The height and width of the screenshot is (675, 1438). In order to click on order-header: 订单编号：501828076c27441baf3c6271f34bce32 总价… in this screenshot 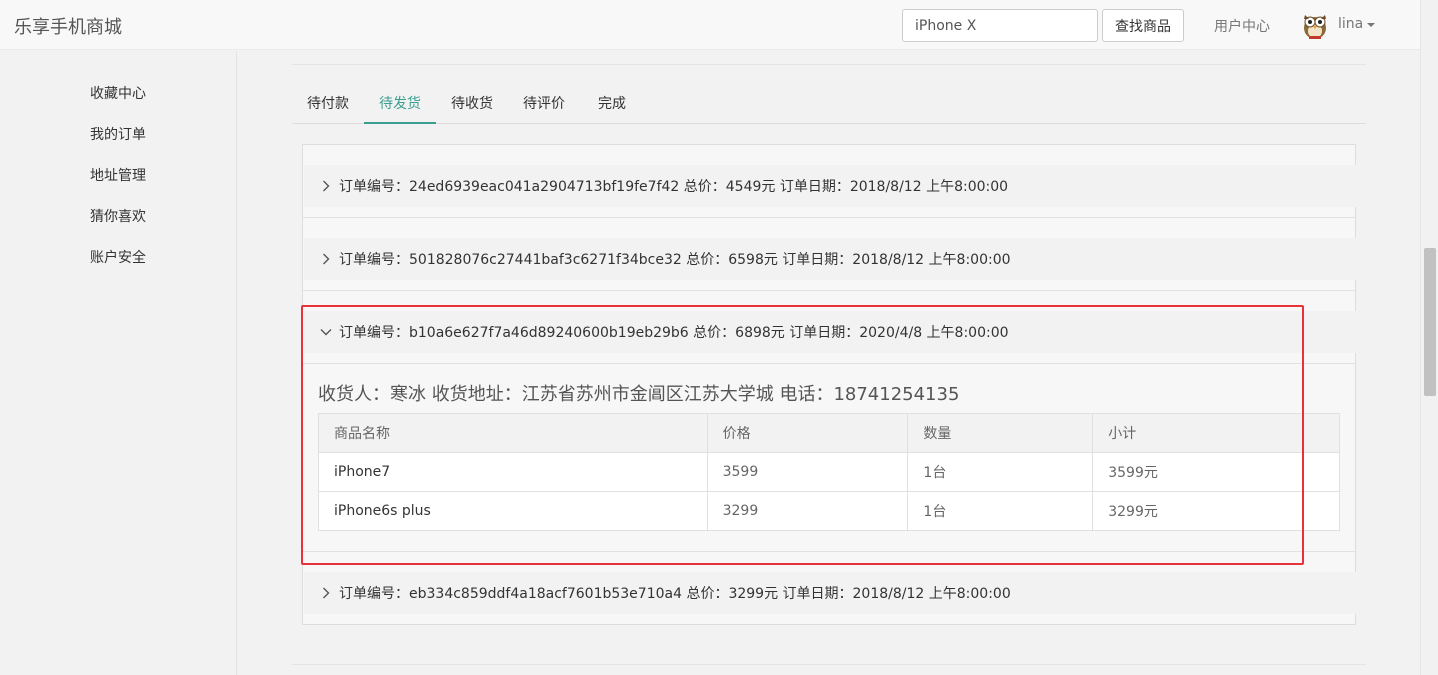, I will do `click(830, 259)`.